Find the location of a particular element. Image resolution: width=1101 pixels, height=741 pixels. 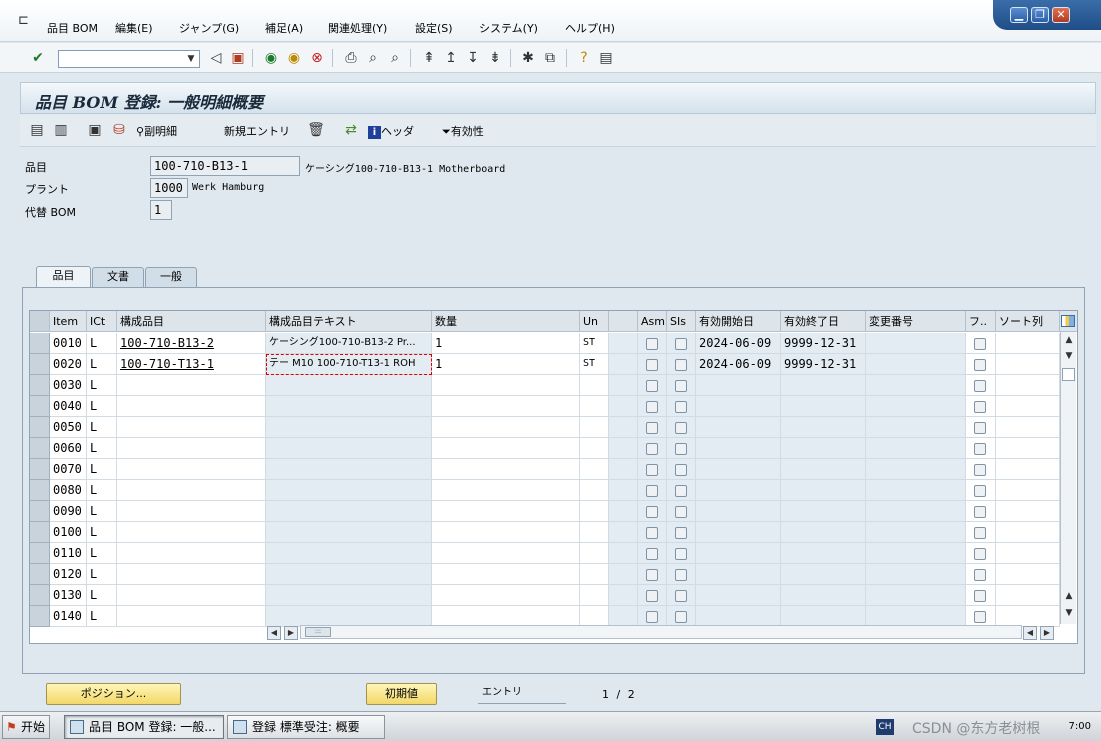

col-subitems: SIs is located at coordinates (681, 321).